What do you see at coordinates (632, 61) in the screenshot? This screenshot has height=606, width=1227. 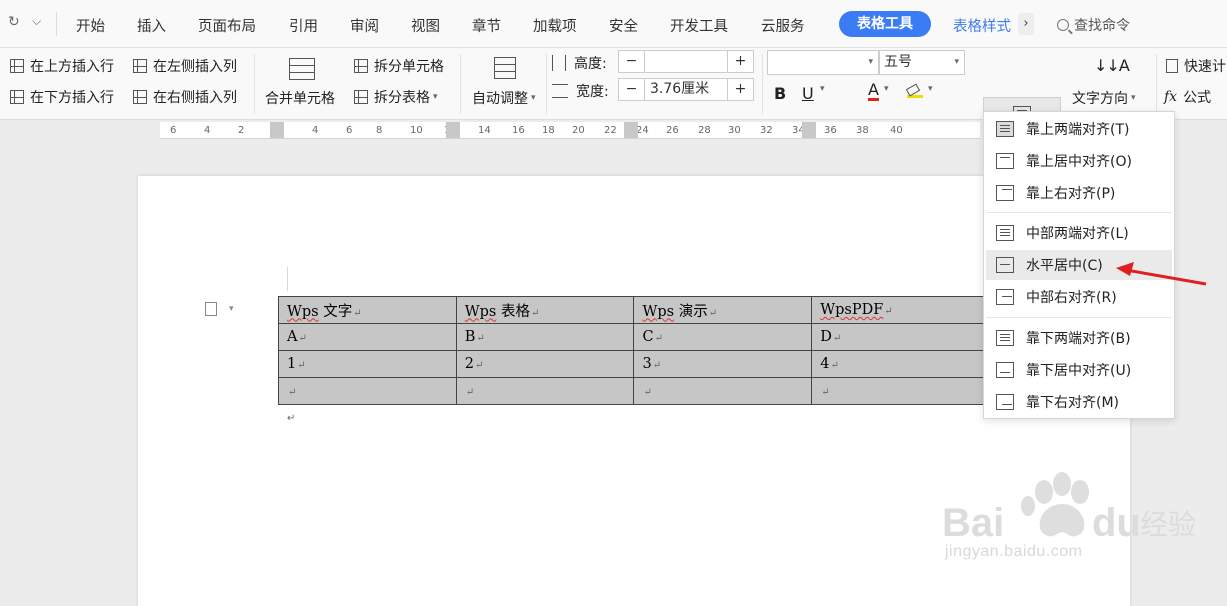 I see `height-decrease-button: −` at bounding box center [632, 61].